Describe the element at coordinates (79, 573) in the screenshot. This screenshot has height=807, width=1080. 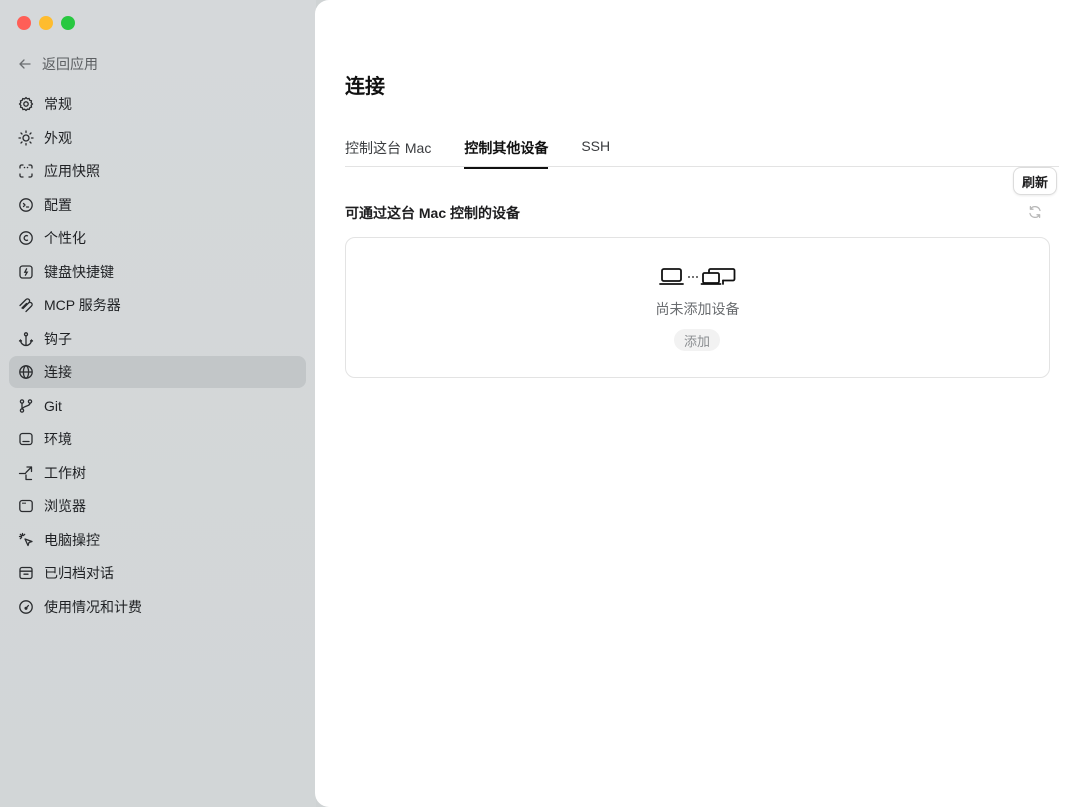
I see `sidebar-item-label: 已归档对话` at that location.